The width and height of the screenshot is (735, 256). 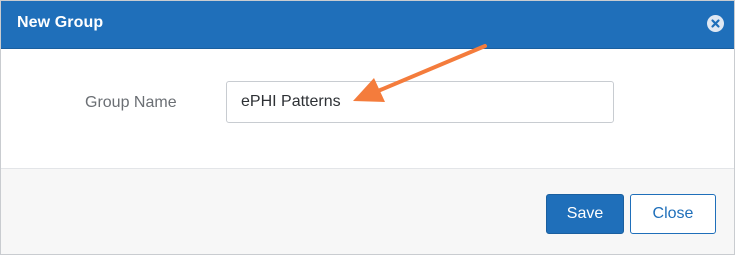 I want to click on close-circle-icon, so click(x=715, y=23).